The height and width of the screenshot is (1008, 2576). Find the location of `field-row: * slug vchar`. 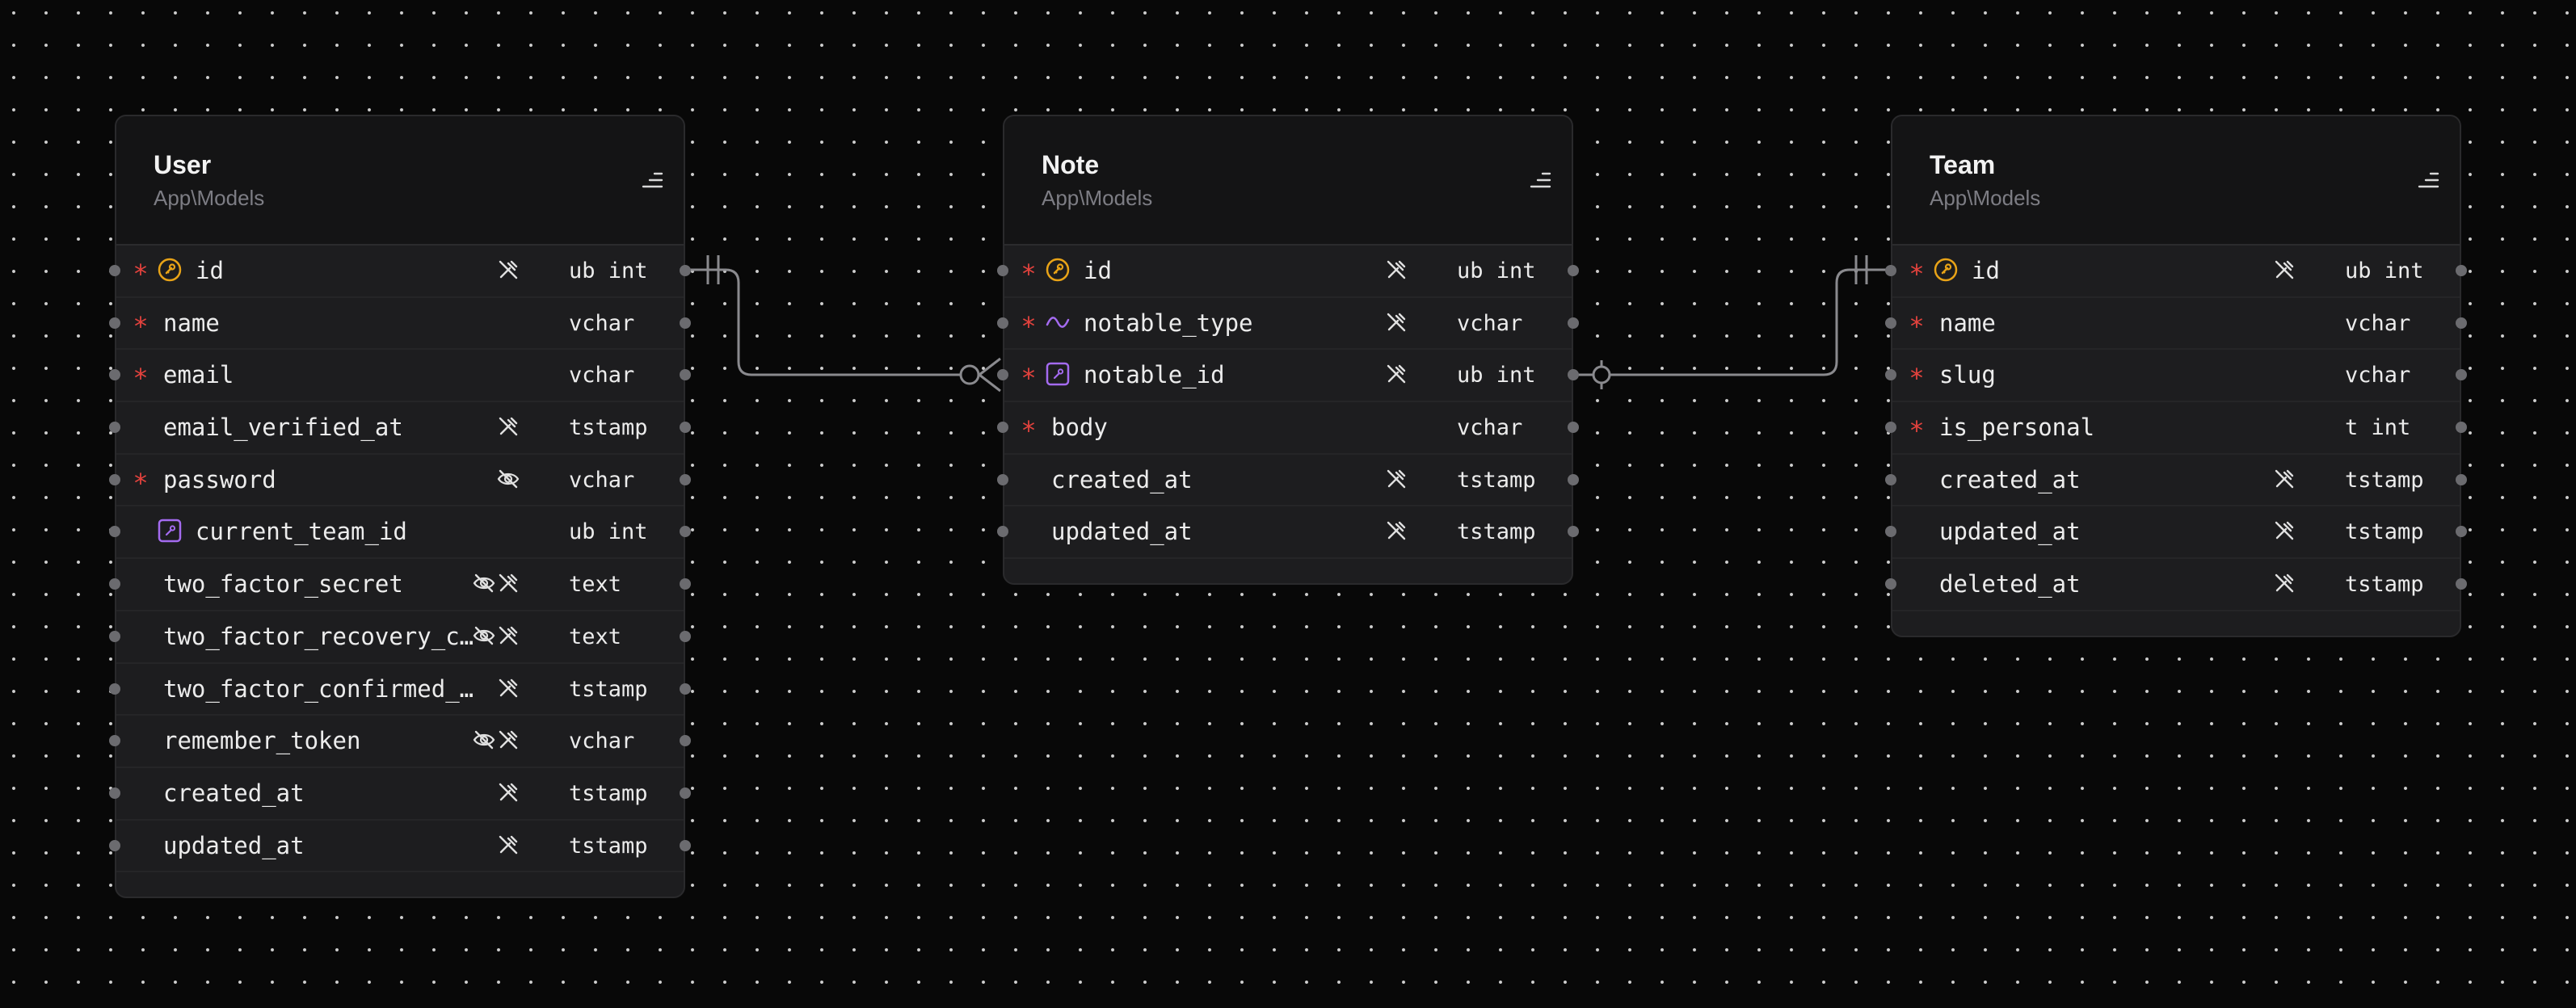

field-row: * slug vchar is located at coordinates (2176, 376).